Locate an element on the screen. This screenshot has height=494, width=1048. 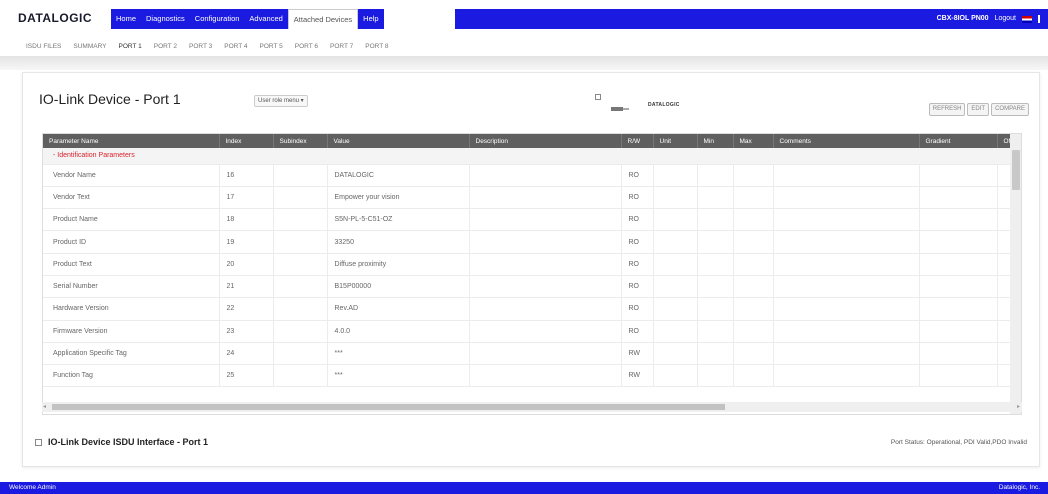
language-flag-icon is located at coordinates (1027, 19).